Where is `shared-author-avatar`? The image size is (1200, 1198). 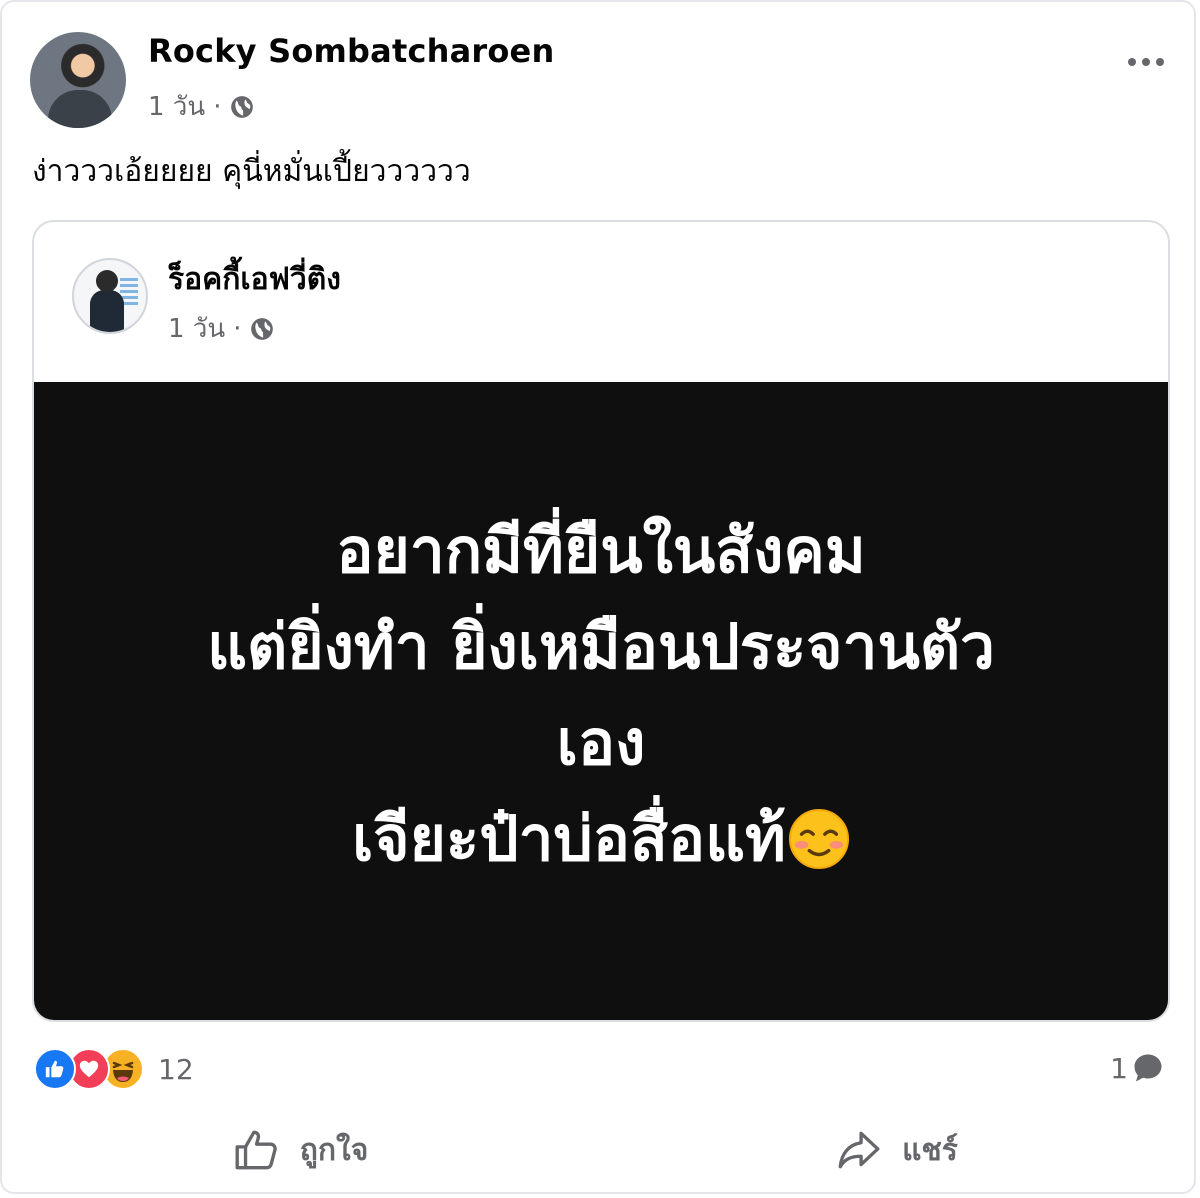 shared-author-avatar is located at coordinates (110, 296).